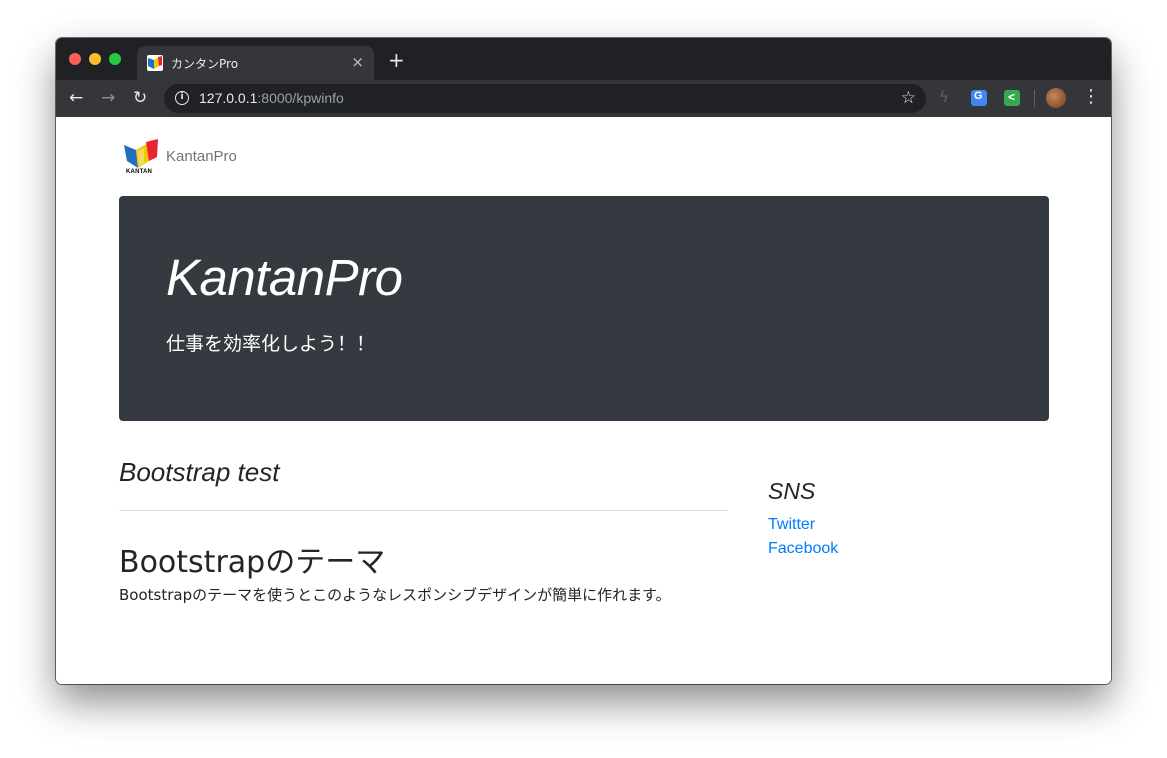 This screenshot has height=758, width=1167. I want to click on new-tab-button: +, so click(396, 60).